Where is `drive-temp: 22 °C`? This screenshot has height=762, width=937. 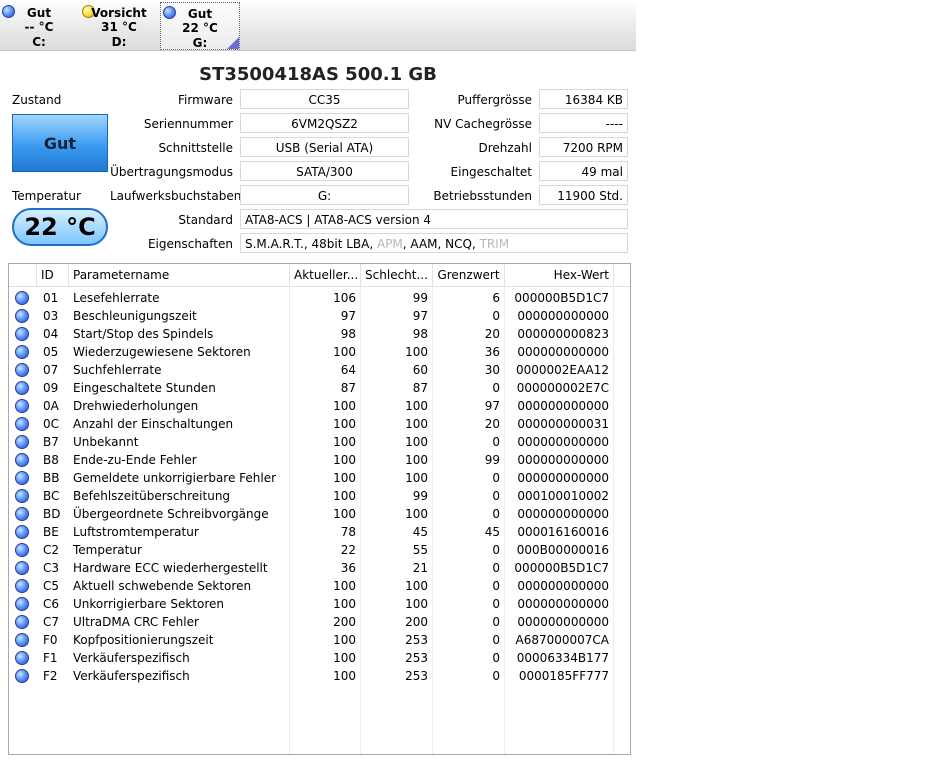 drive-temp: 22 °C is located at coordinates (200, 28).